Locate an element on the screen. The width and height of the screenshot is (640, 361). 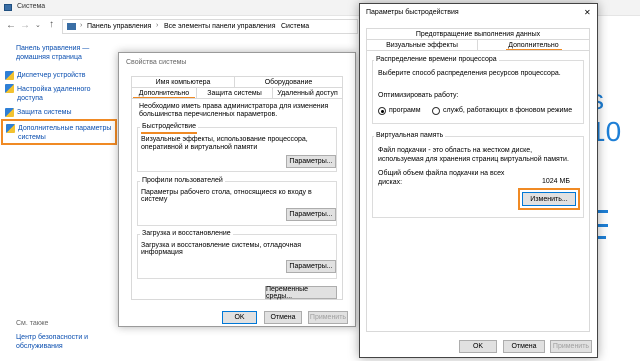
vm-total-value: 1024 МБ is located at coordinates (556, 181).